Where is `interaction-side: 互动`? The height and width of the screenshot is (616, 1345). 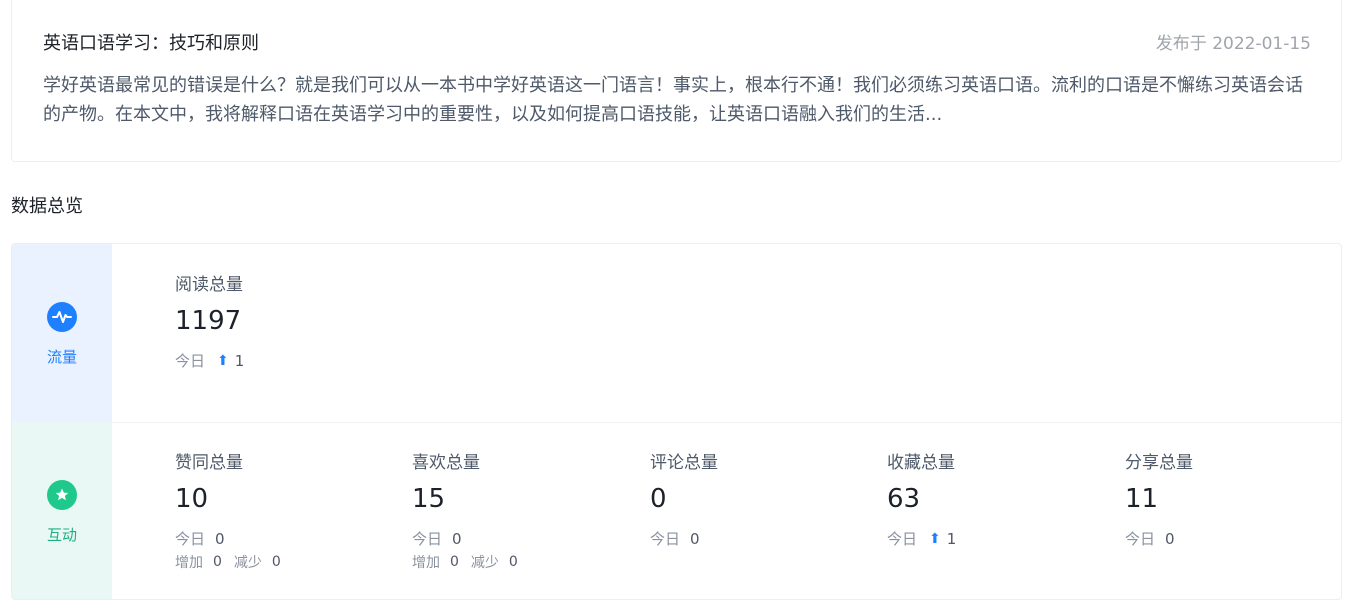
interaction-side: 互动 is located at coordinates (62, 510).